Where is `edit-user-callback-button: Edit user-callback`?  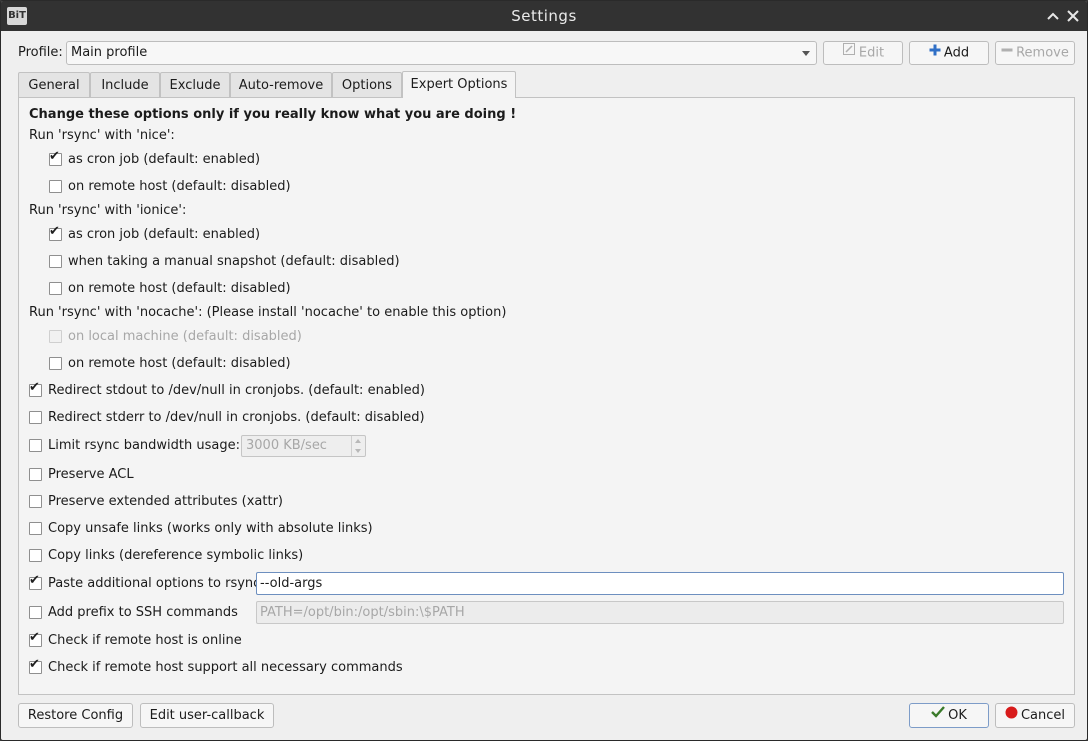 edit-user-callback-button: Edit user-callback is located at coordinates (207, 715).